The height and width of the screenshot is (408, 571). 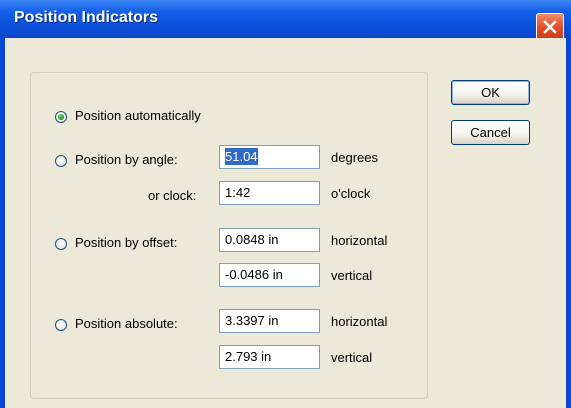 I want to click on offset-horizontal-field: 0.0848 in, so click(x=269, y=240).